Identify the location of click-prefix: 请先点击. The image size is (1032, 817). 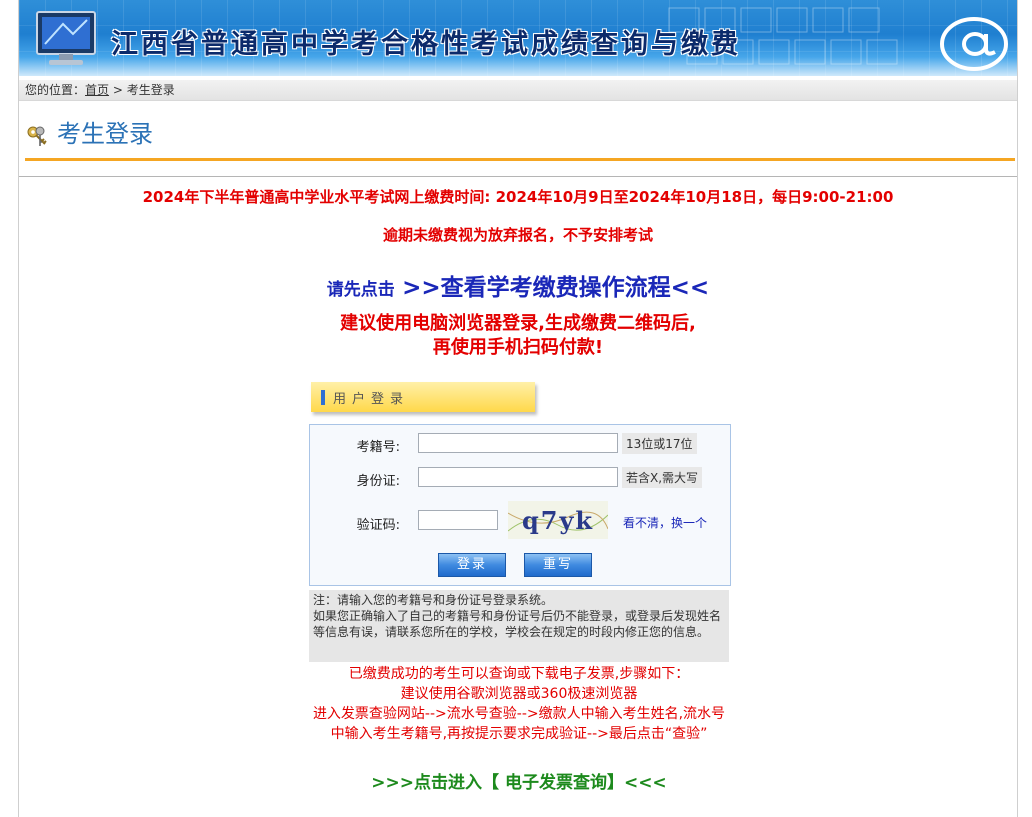
(360, 290).